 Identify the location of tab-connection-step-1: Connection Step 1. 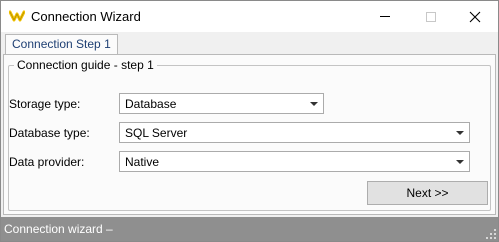
(61, 44).